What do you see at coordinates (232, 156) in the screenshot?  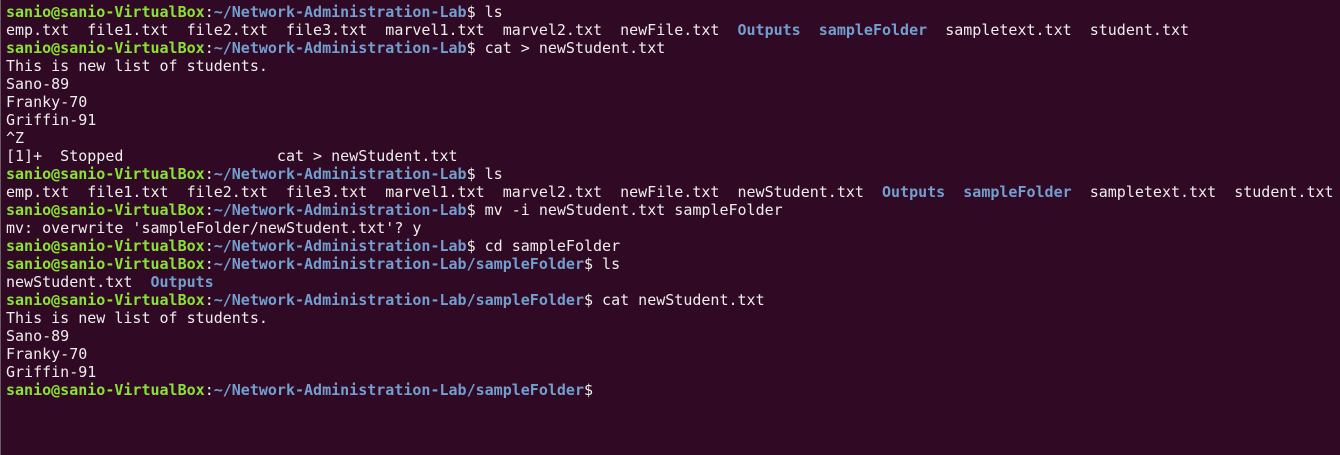 I see `terminal-text: [1]+ Stopped cat > newStudent.txt` at bounding box center [232, 156].